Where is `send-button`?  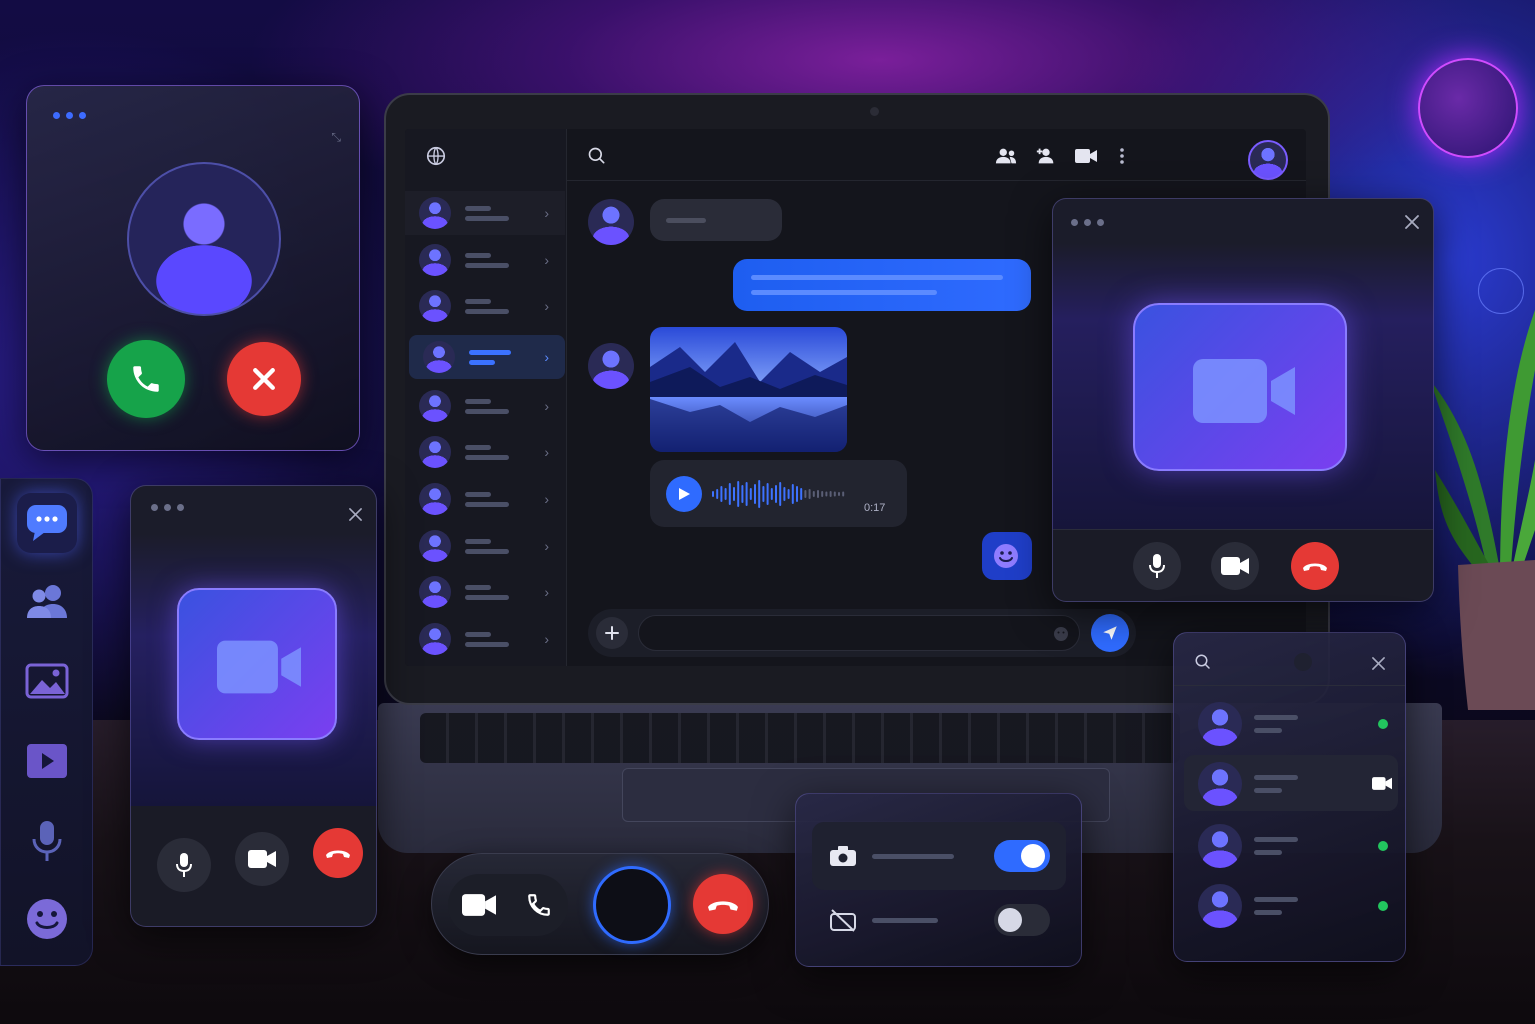
send-button is located at coordinates (1110, 633).